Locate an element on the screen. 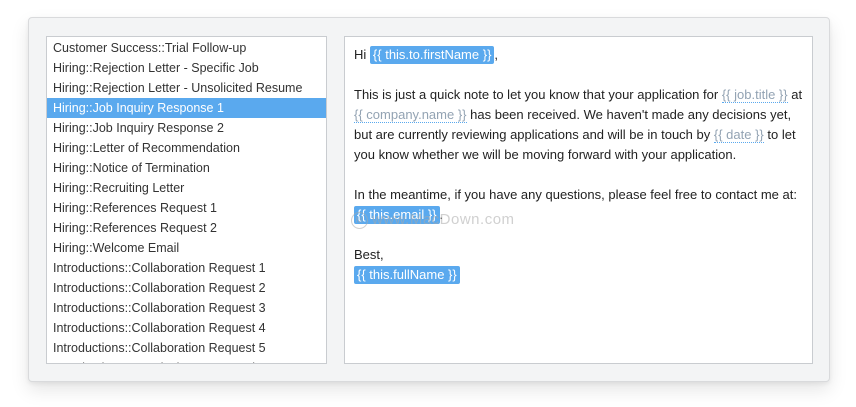 This screenshot has width=856, height=407. template-list-item: Customer Success::Trial Follow-up is located at coordinates (186, 48).